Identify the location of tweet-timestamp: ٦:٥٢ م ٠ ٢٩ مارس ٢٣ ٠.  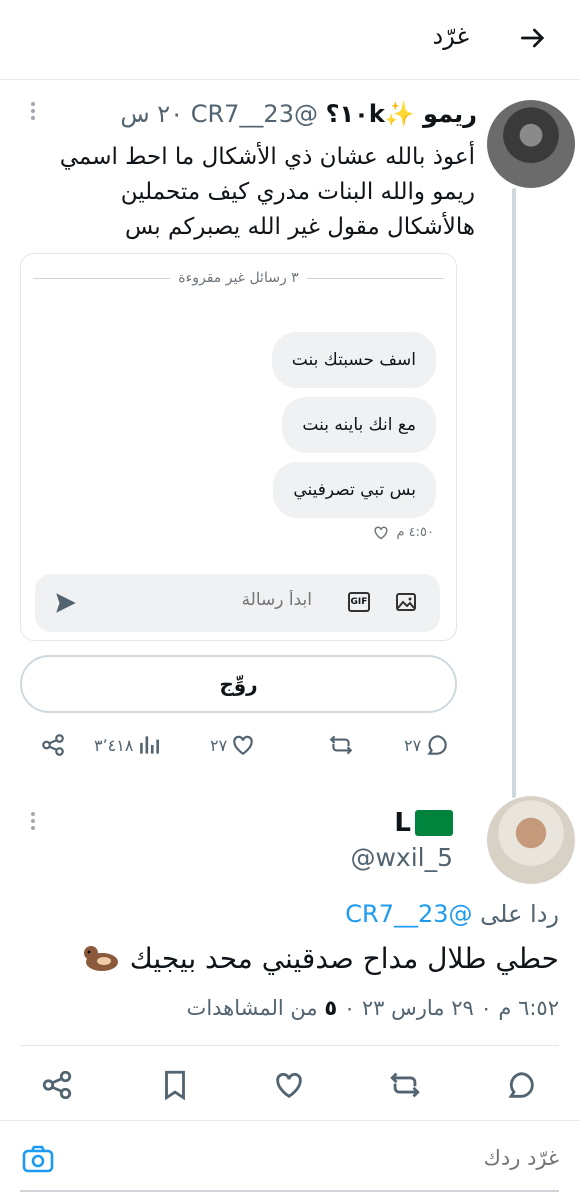
(451, 1008).